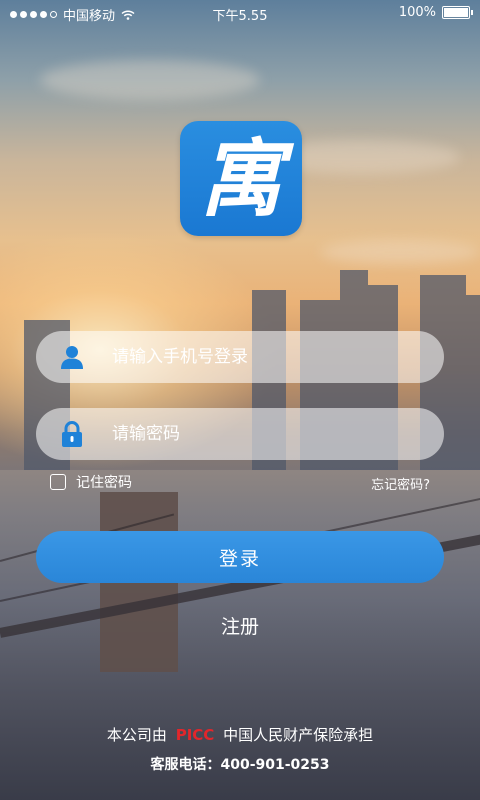 This screenshot has width=480, height=800. Describe the element at coordinates (298, 735) in the screenshot. I see `insurance-suffix: 中国人民财产保险承担` at that location.